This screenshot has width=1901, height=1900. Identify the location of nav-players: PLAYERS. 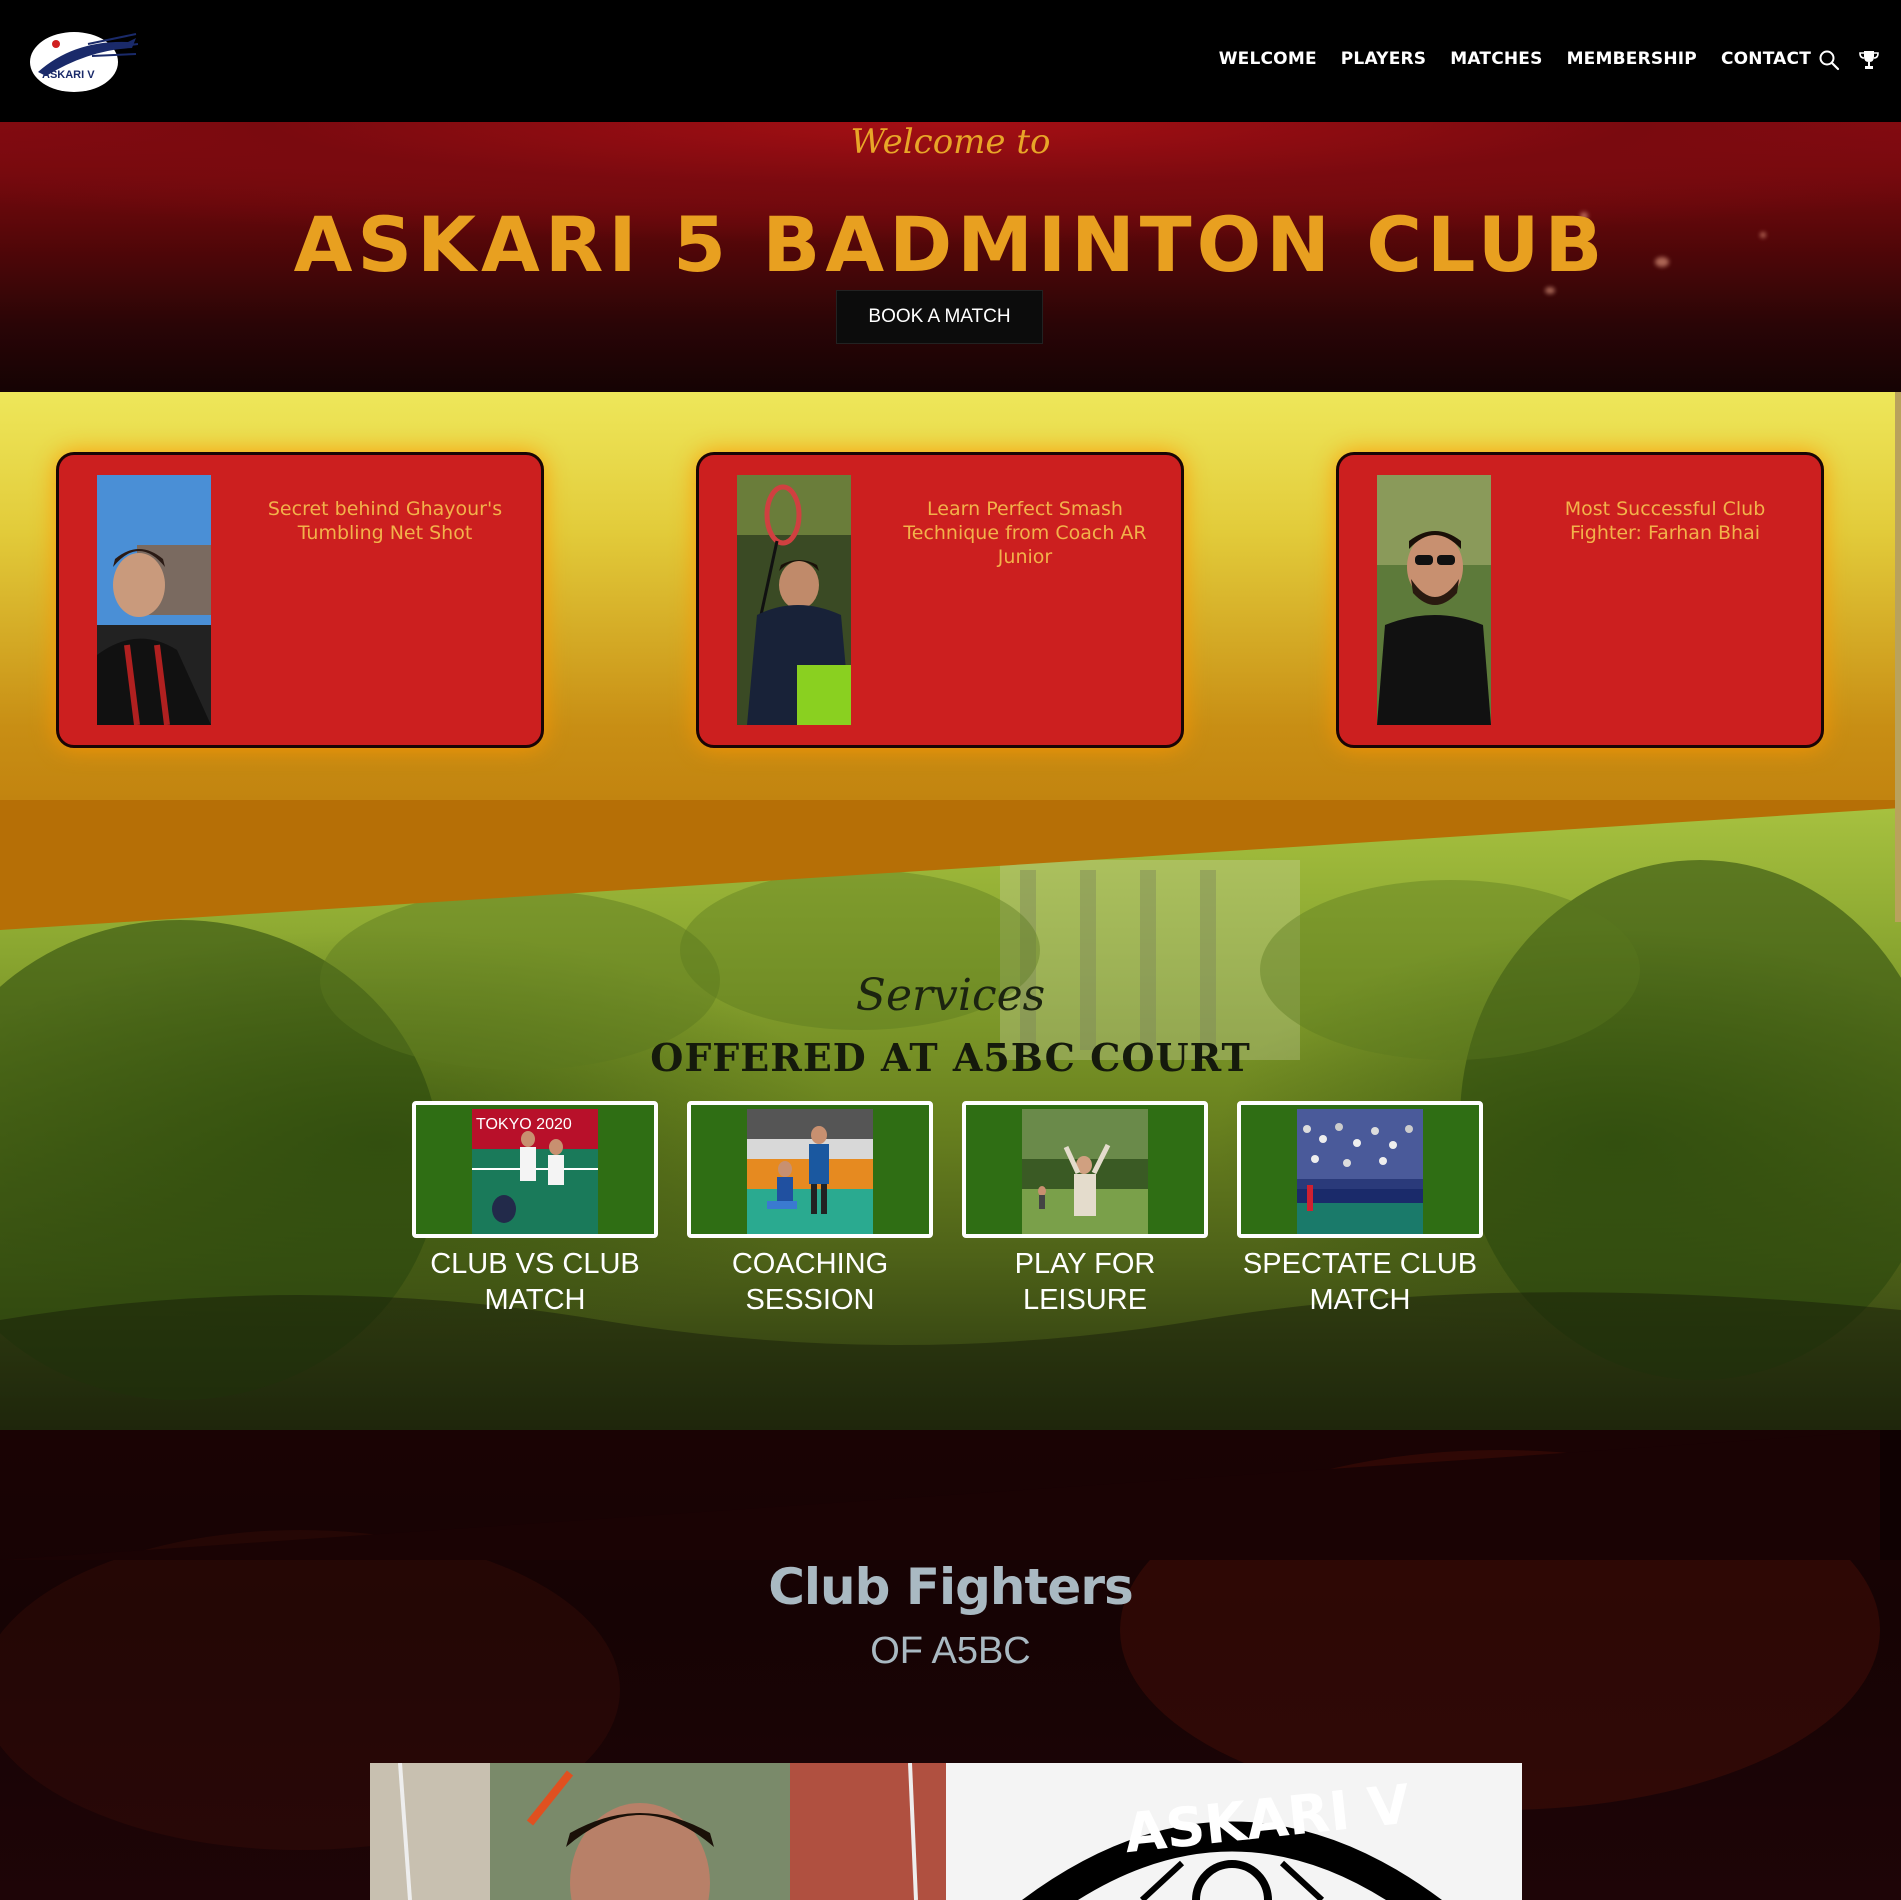
(1383, 59).